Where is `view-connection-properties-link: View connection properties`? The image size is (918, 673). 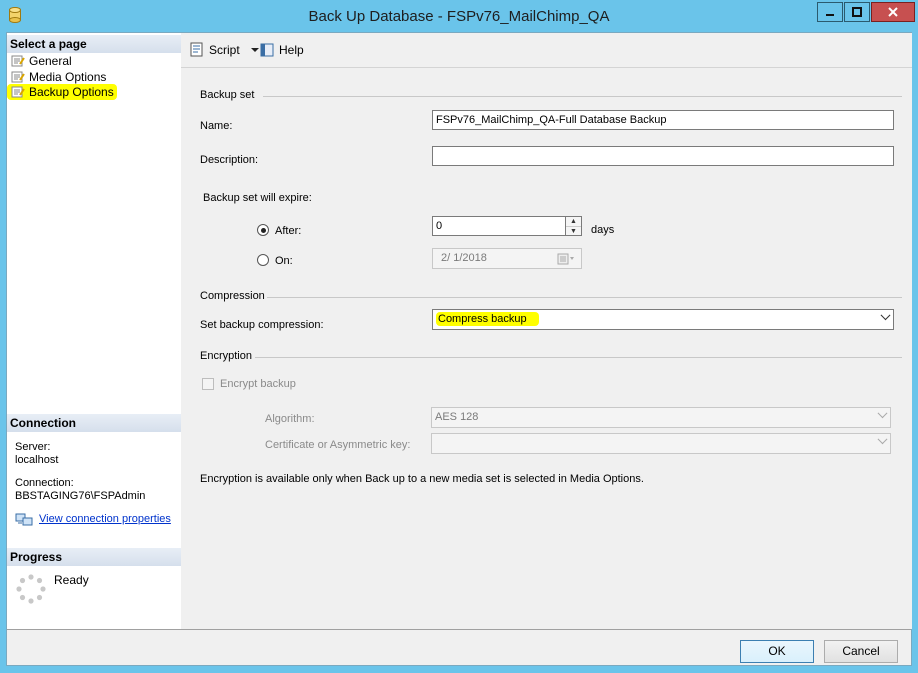
view-connection-properties-link: View connection properties is located at coordinates (93, 519).